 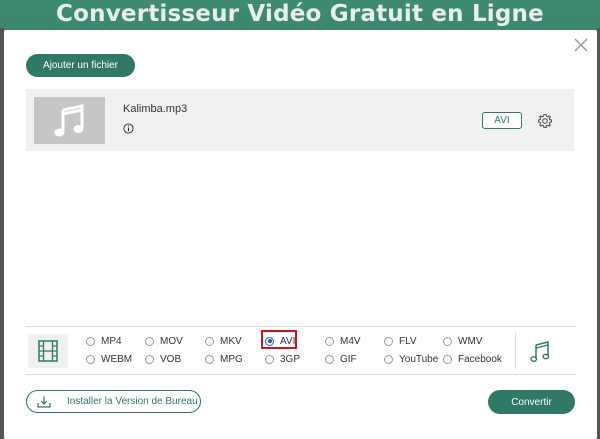 I want to click on background-page-title: Convertisseur Vidéo Gratuit en Ligne, so click(x=300, y=14).